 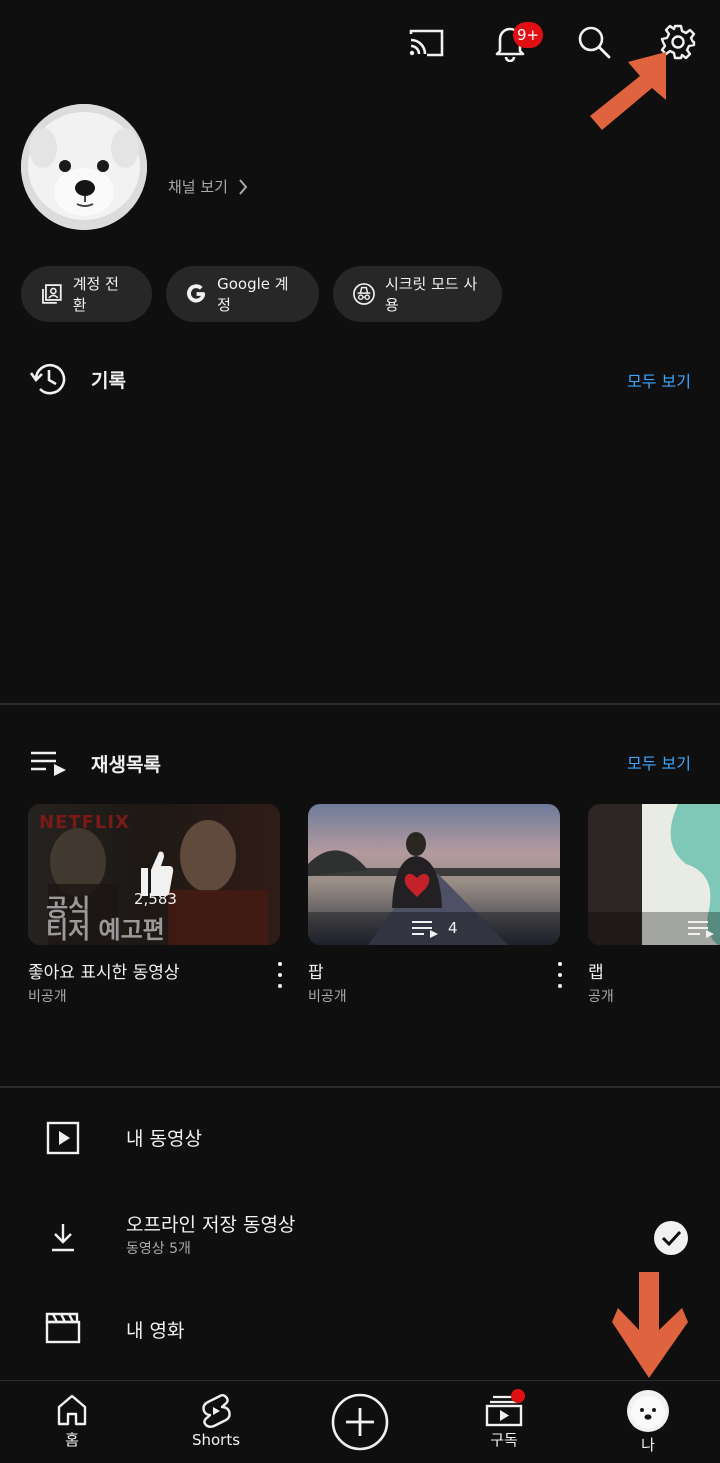 I want to click on liked-videos-privacy: 비공개, so click(x=47, y=997).